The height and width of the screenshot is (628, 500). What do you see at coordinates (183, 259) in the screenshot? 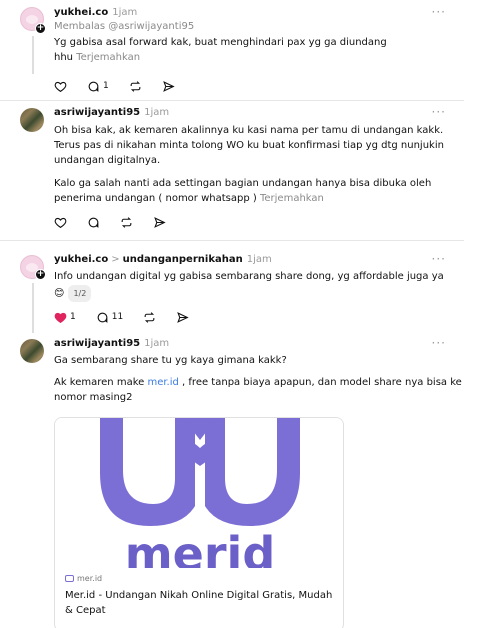
I see `topic-tag: undanganpernikahan` at bounding box center [183, 259].